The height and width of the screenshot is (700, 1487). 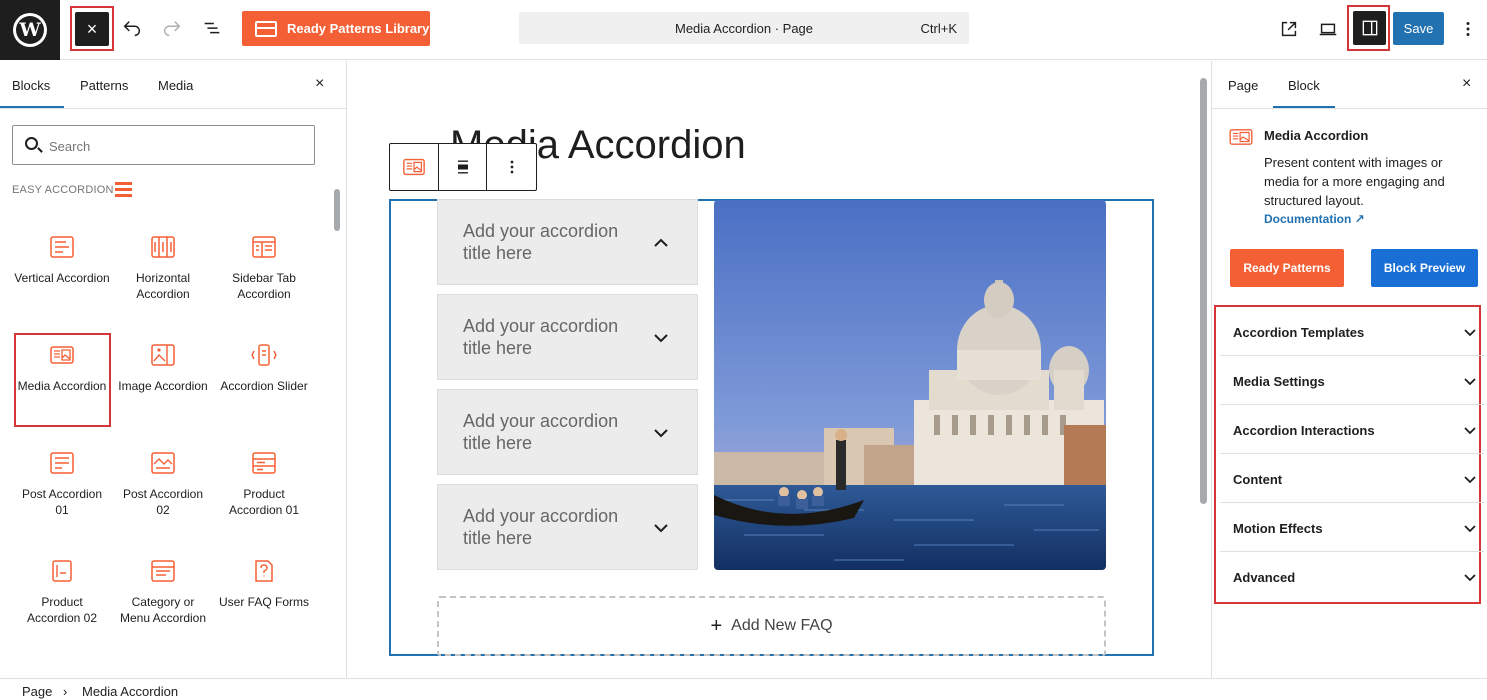 I want to click on block-type-icon, so click(x=414, y=167).